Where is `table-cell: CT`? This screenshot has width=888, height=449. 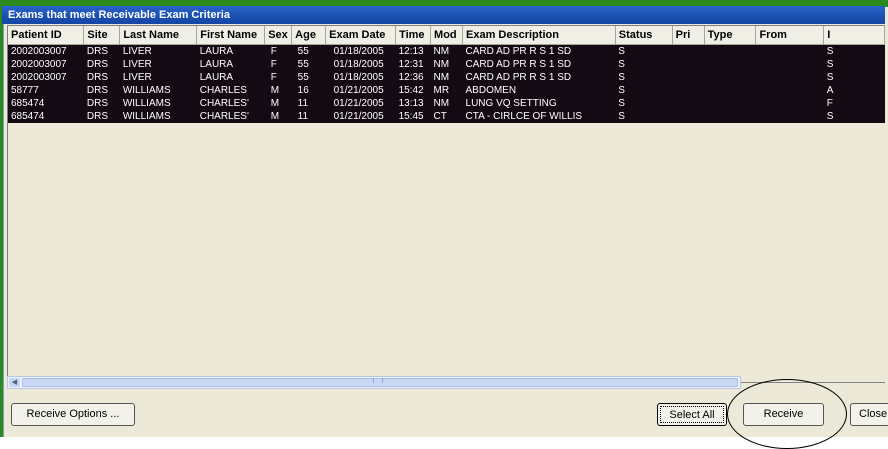 table-cell: CT is located at coordinates (446, 116).